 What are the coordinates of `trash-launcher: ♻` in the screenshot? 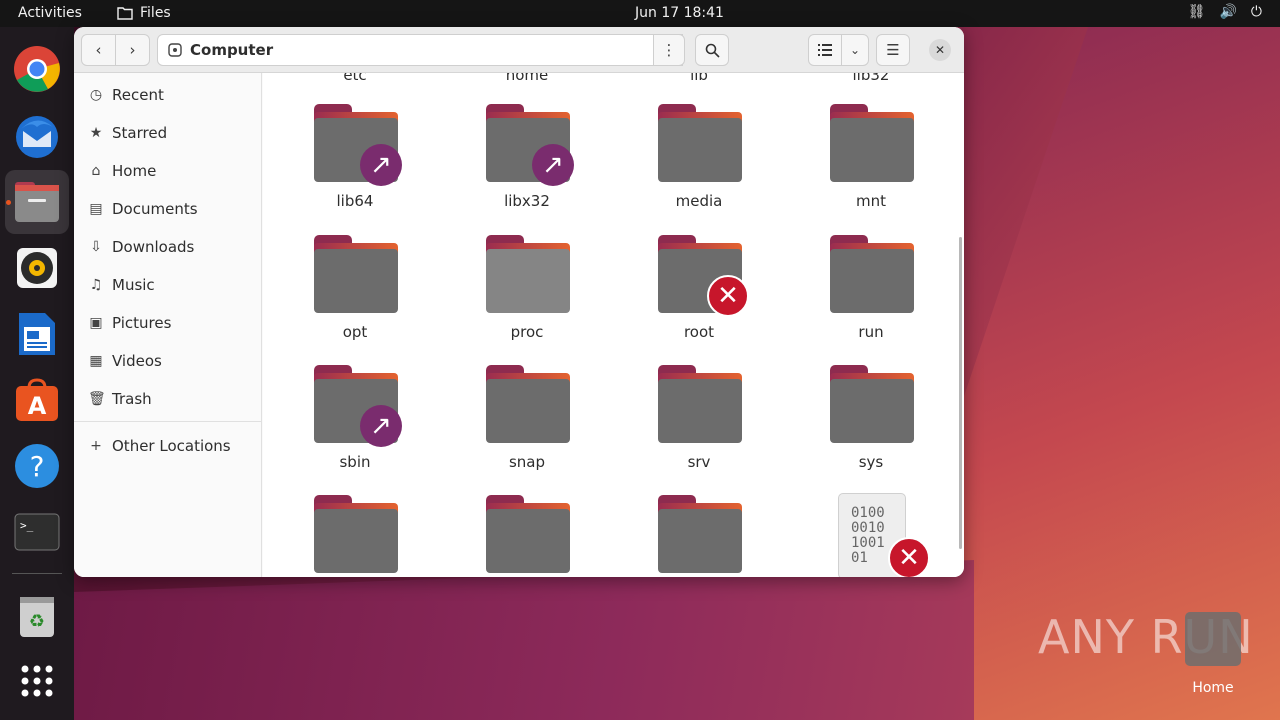 It's located at (37, 616).